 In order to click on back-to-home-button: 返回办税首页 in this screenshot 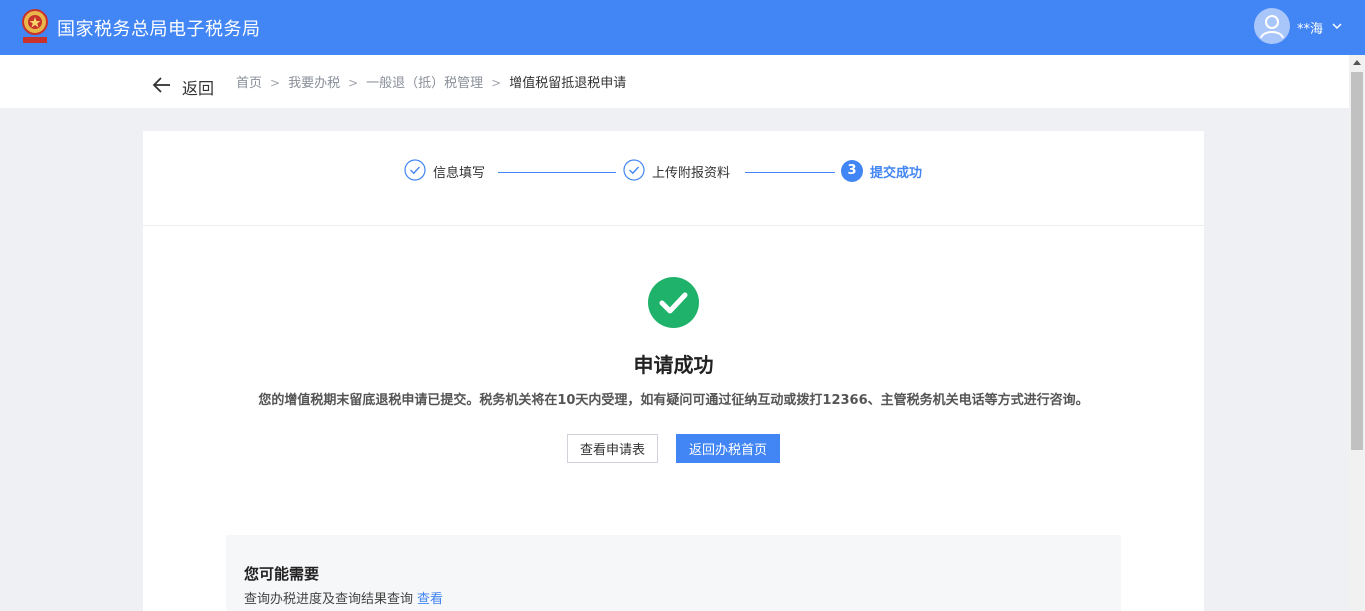, I will do `click(728, 448)`.